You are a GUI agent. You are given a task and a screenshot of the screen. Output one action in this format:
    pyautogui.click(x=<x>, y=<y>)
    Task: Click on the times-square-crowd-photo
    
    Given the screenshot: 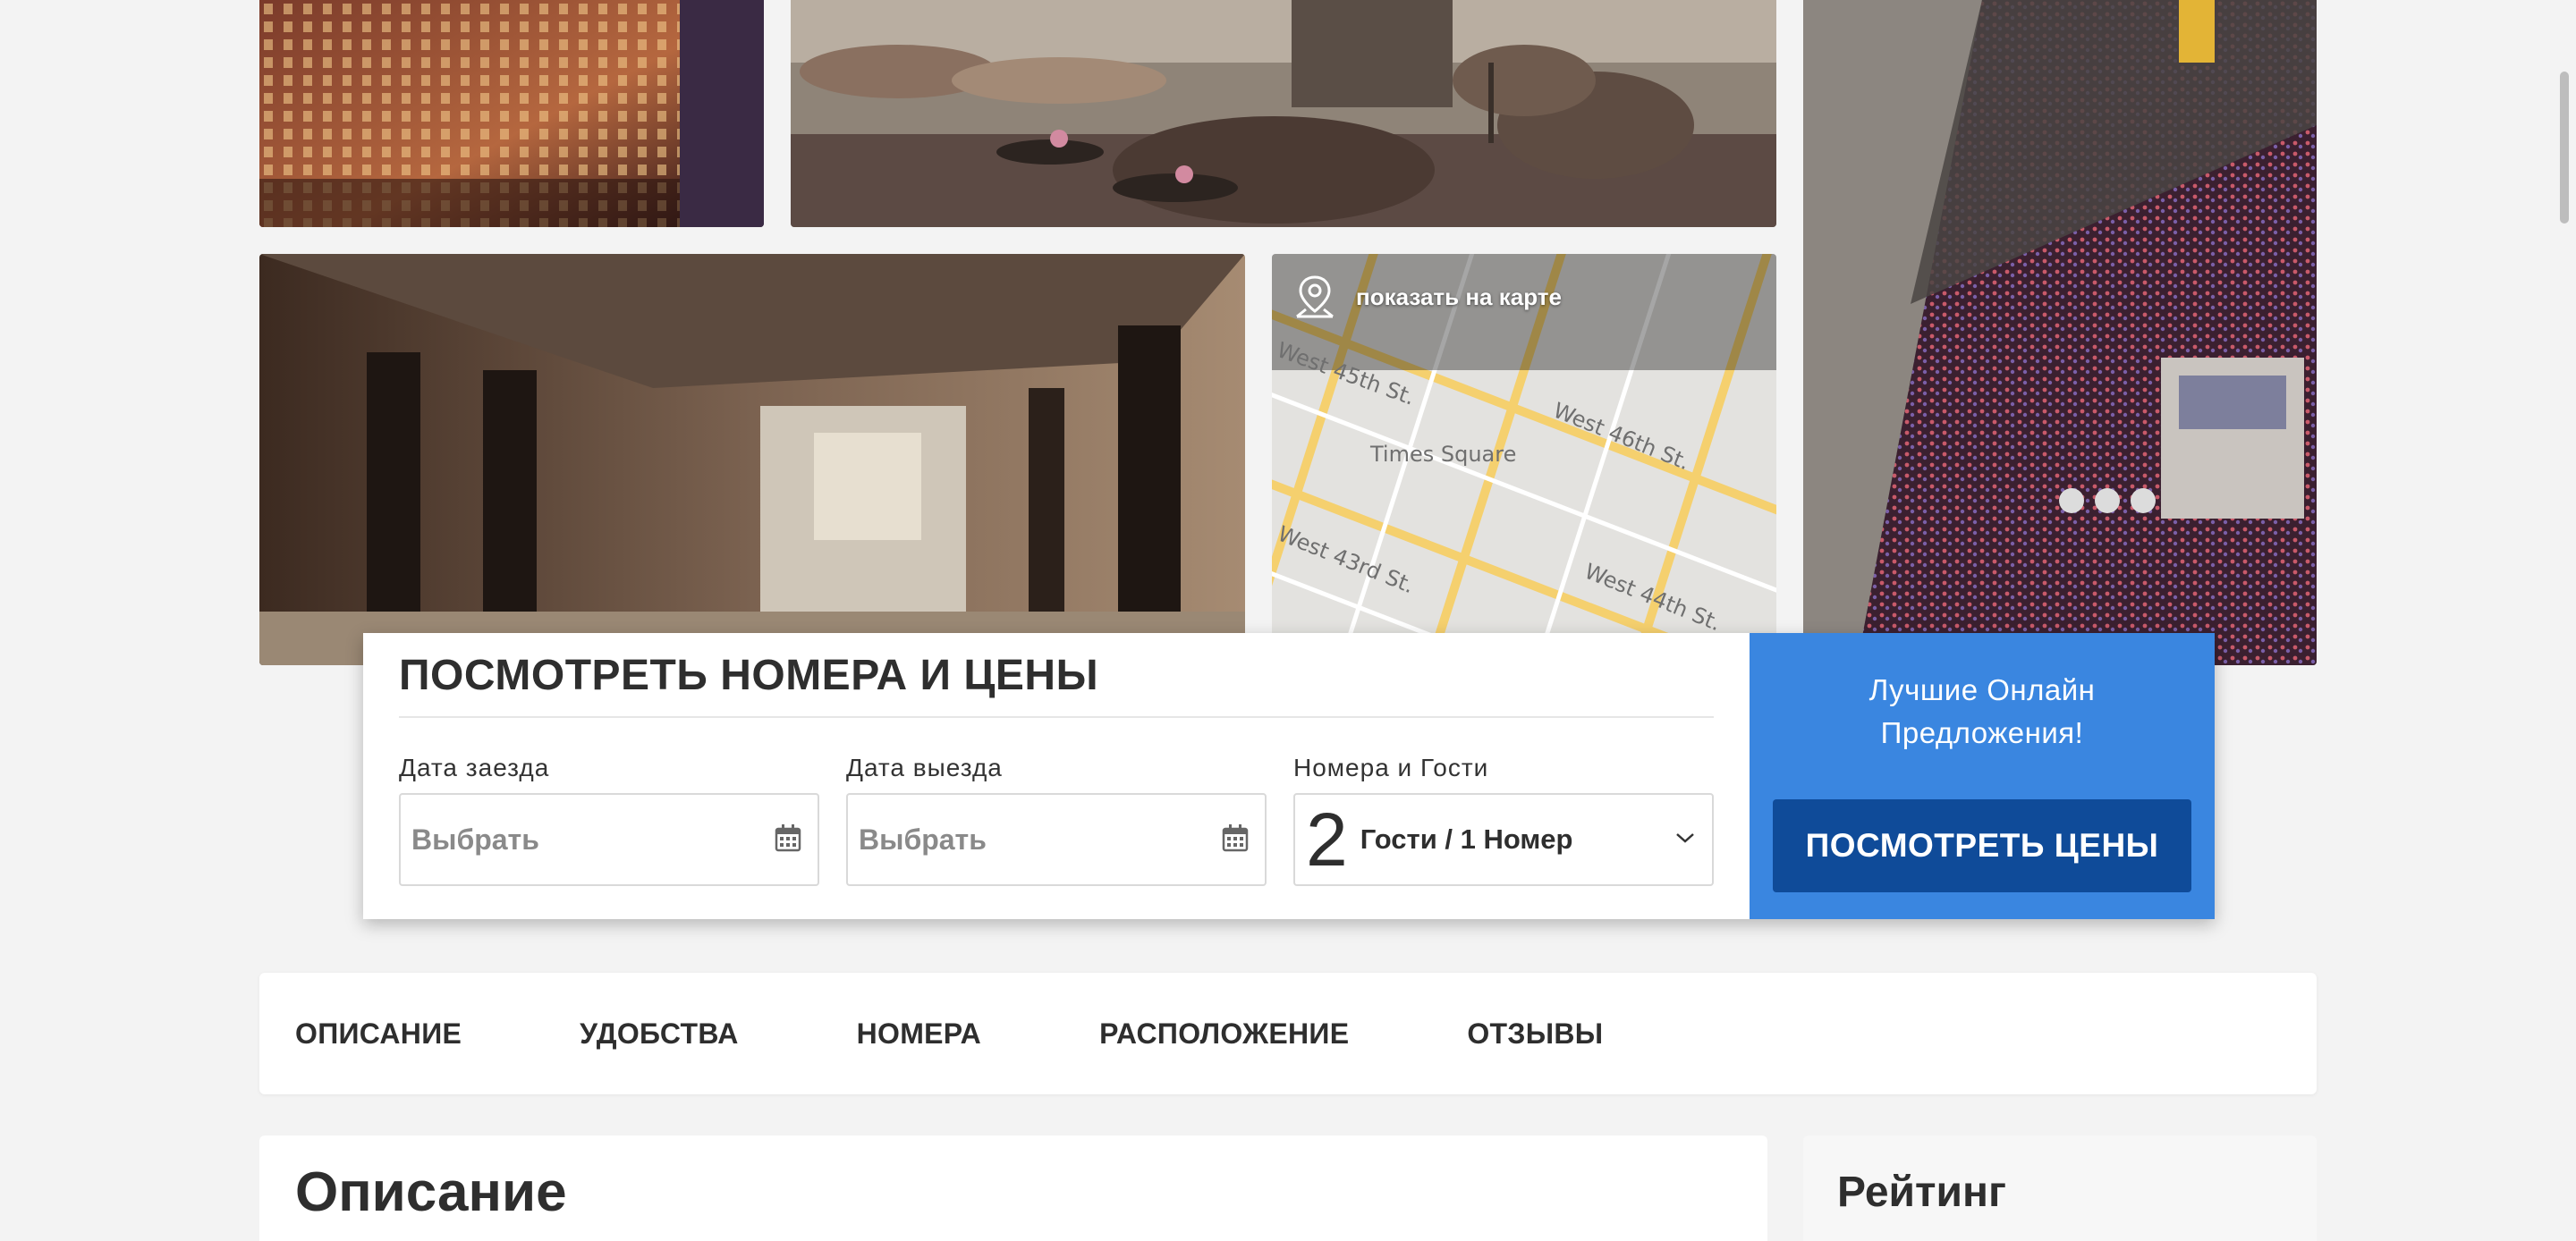 What is the action you would take?
    pyautogui.click(x=2060, y=332)
    